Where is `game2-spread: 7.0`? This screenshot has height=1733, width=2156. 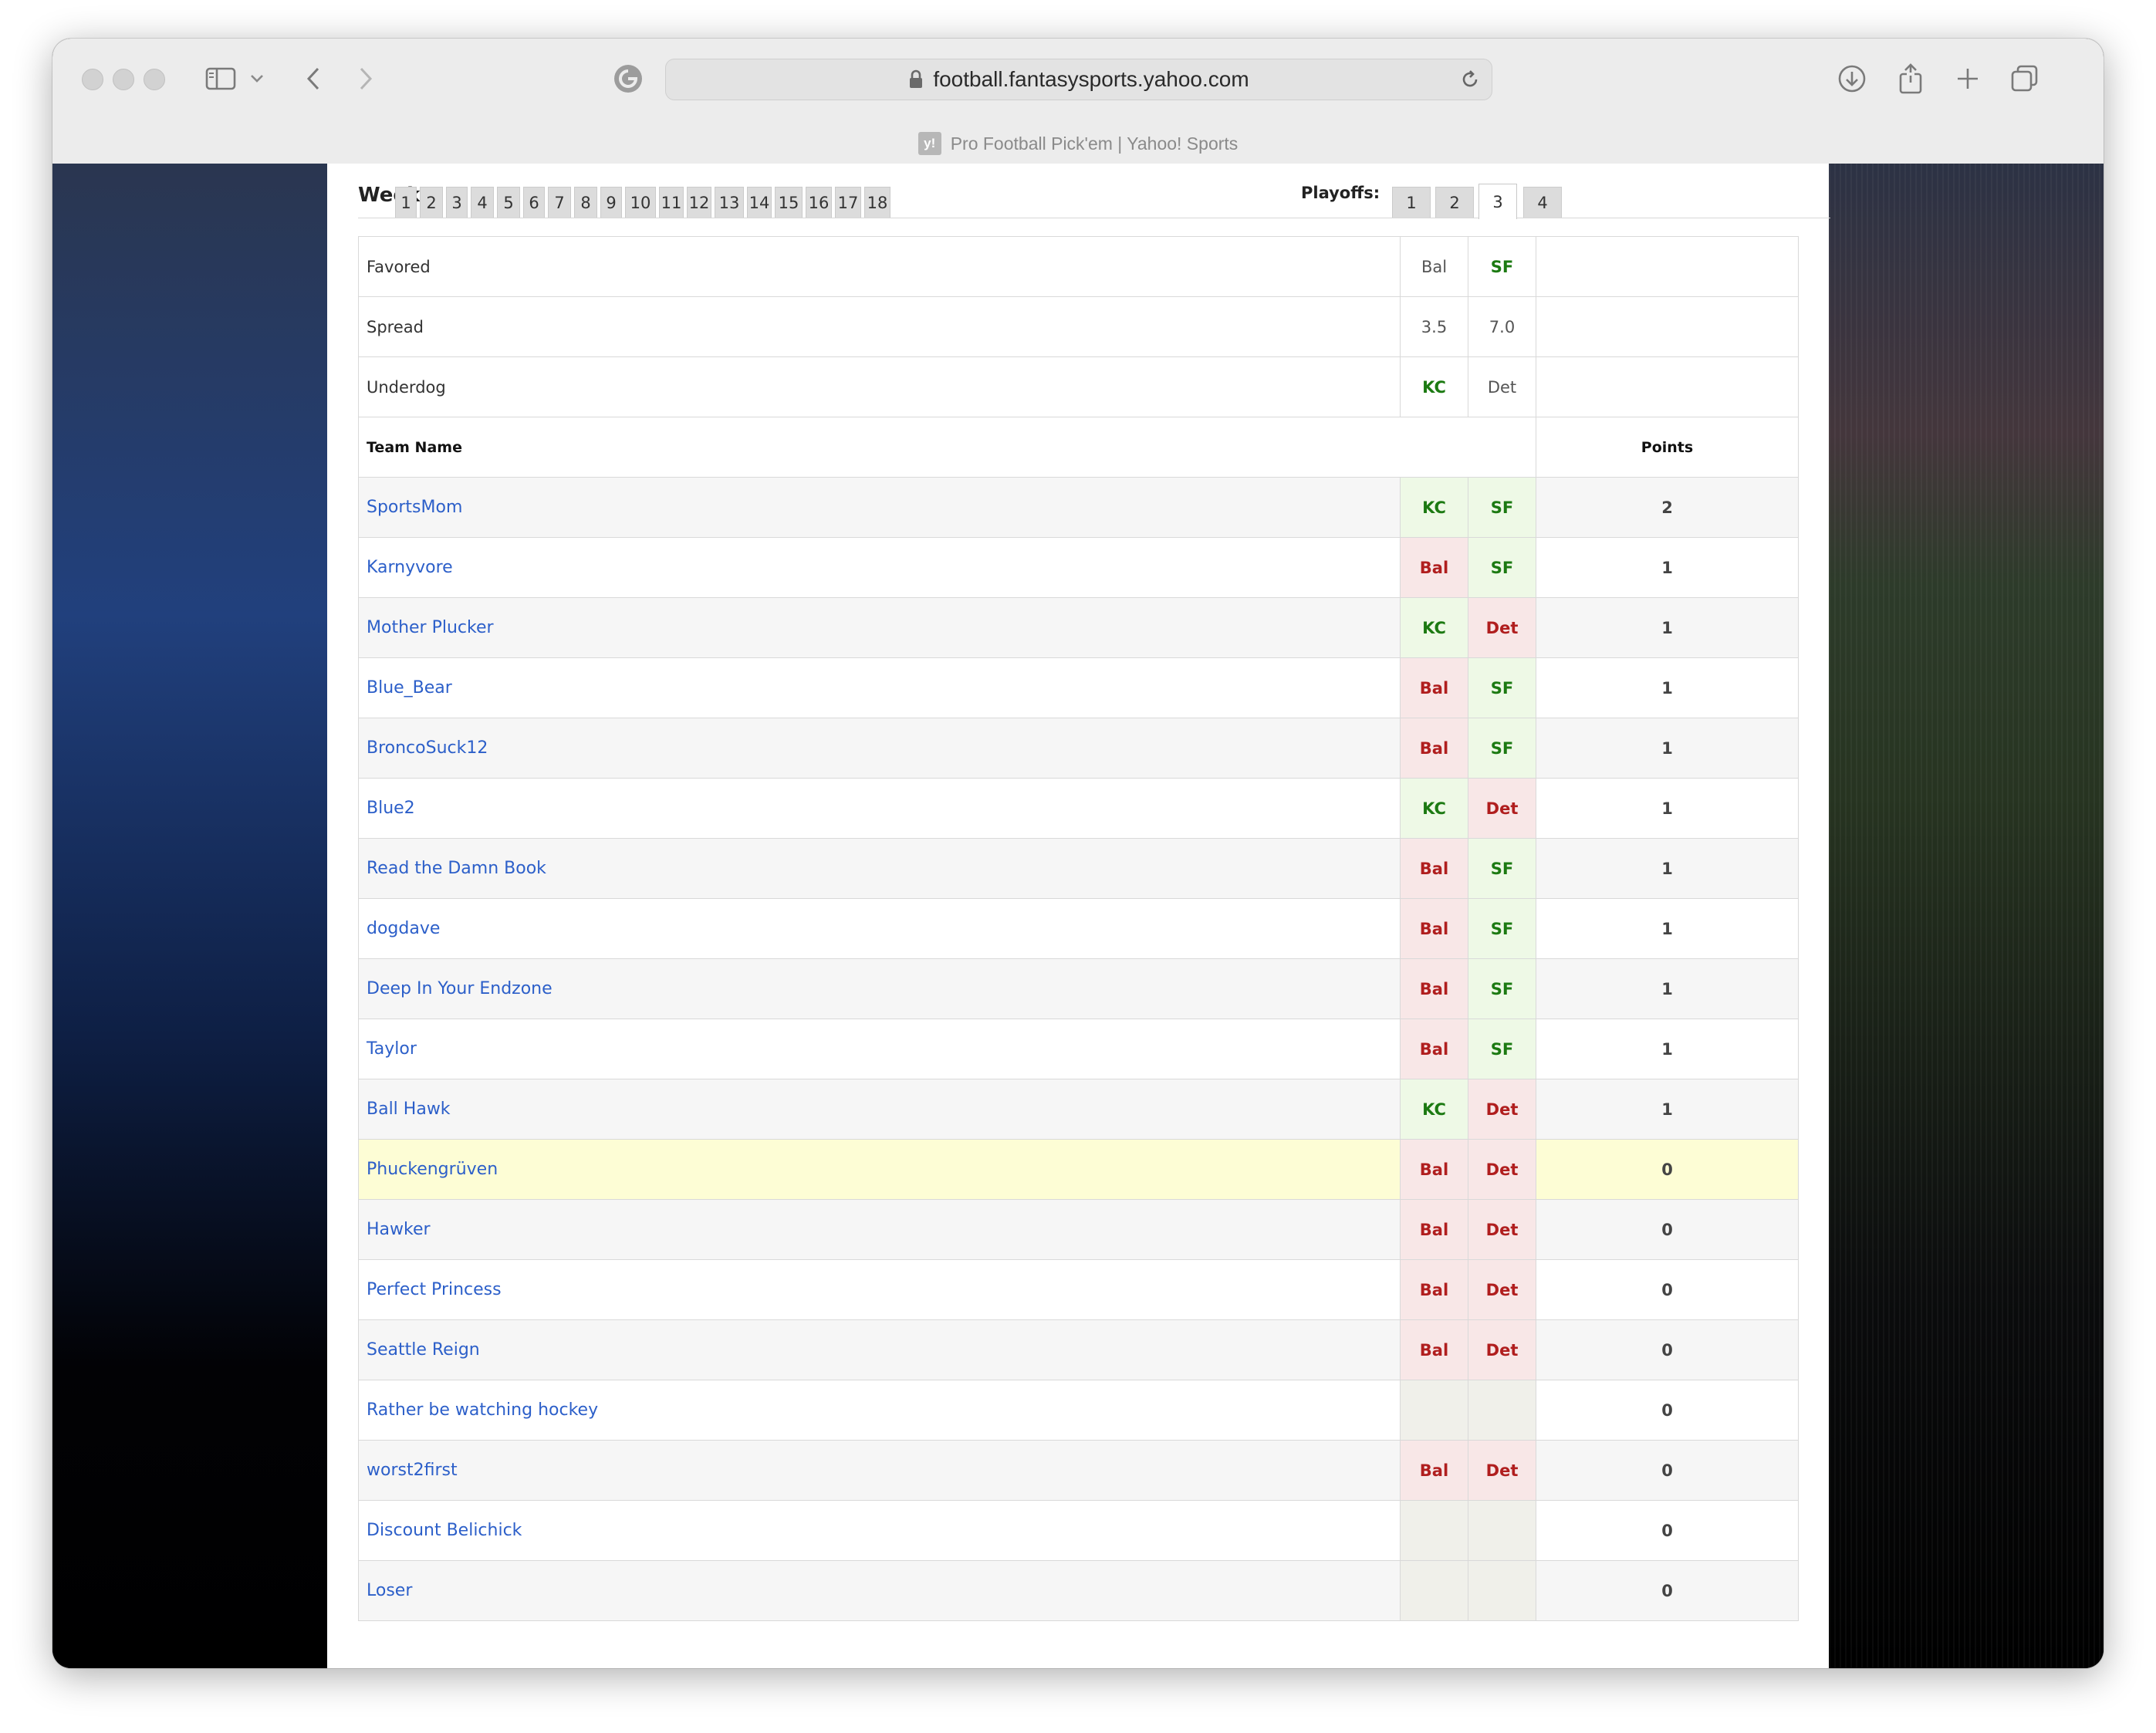 game2-spread: 7.0 is located at coordinates (1502, 326).